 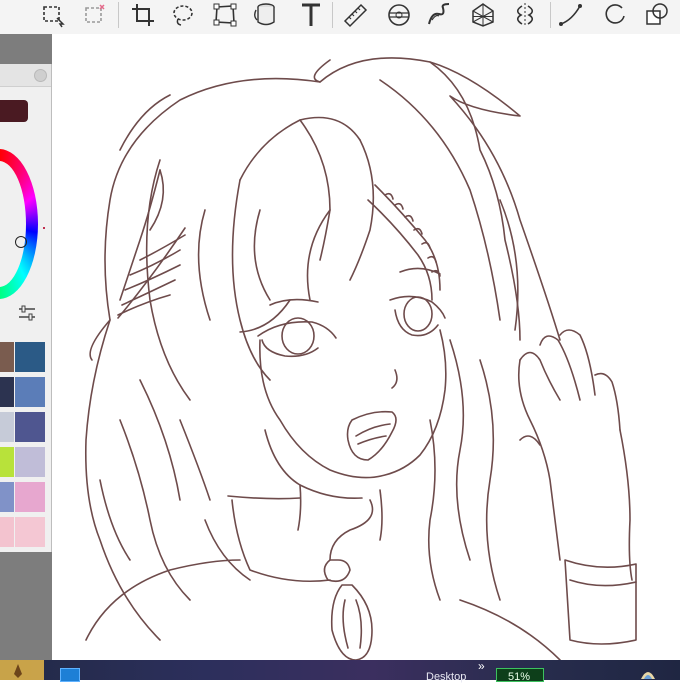 What do you see at coordinates (615, 15) in the screenshot?
I see `circle-shape-icon` at bounding box center [615, 15].